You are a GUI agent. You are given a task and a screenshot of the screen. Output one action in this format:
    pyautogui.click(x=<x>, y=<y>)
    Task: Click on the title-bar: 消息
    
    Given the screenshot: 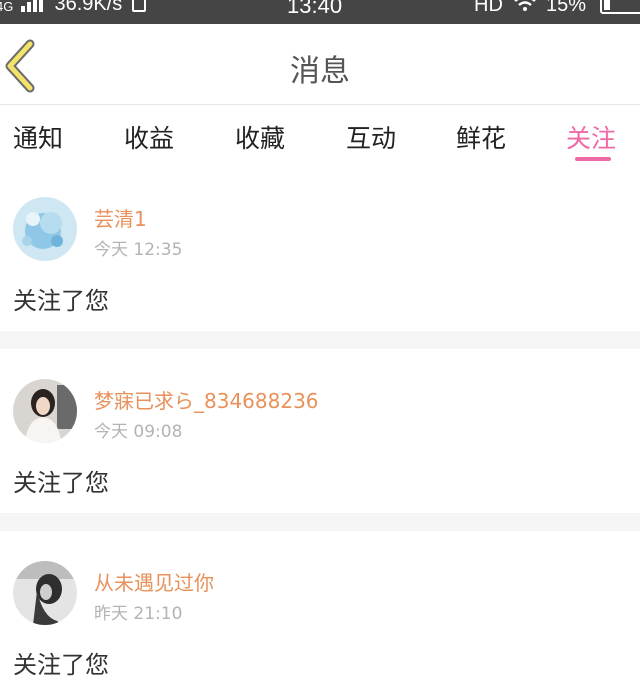 What is the action you would take?
    pyautogui.click(x=320, y=64)
    